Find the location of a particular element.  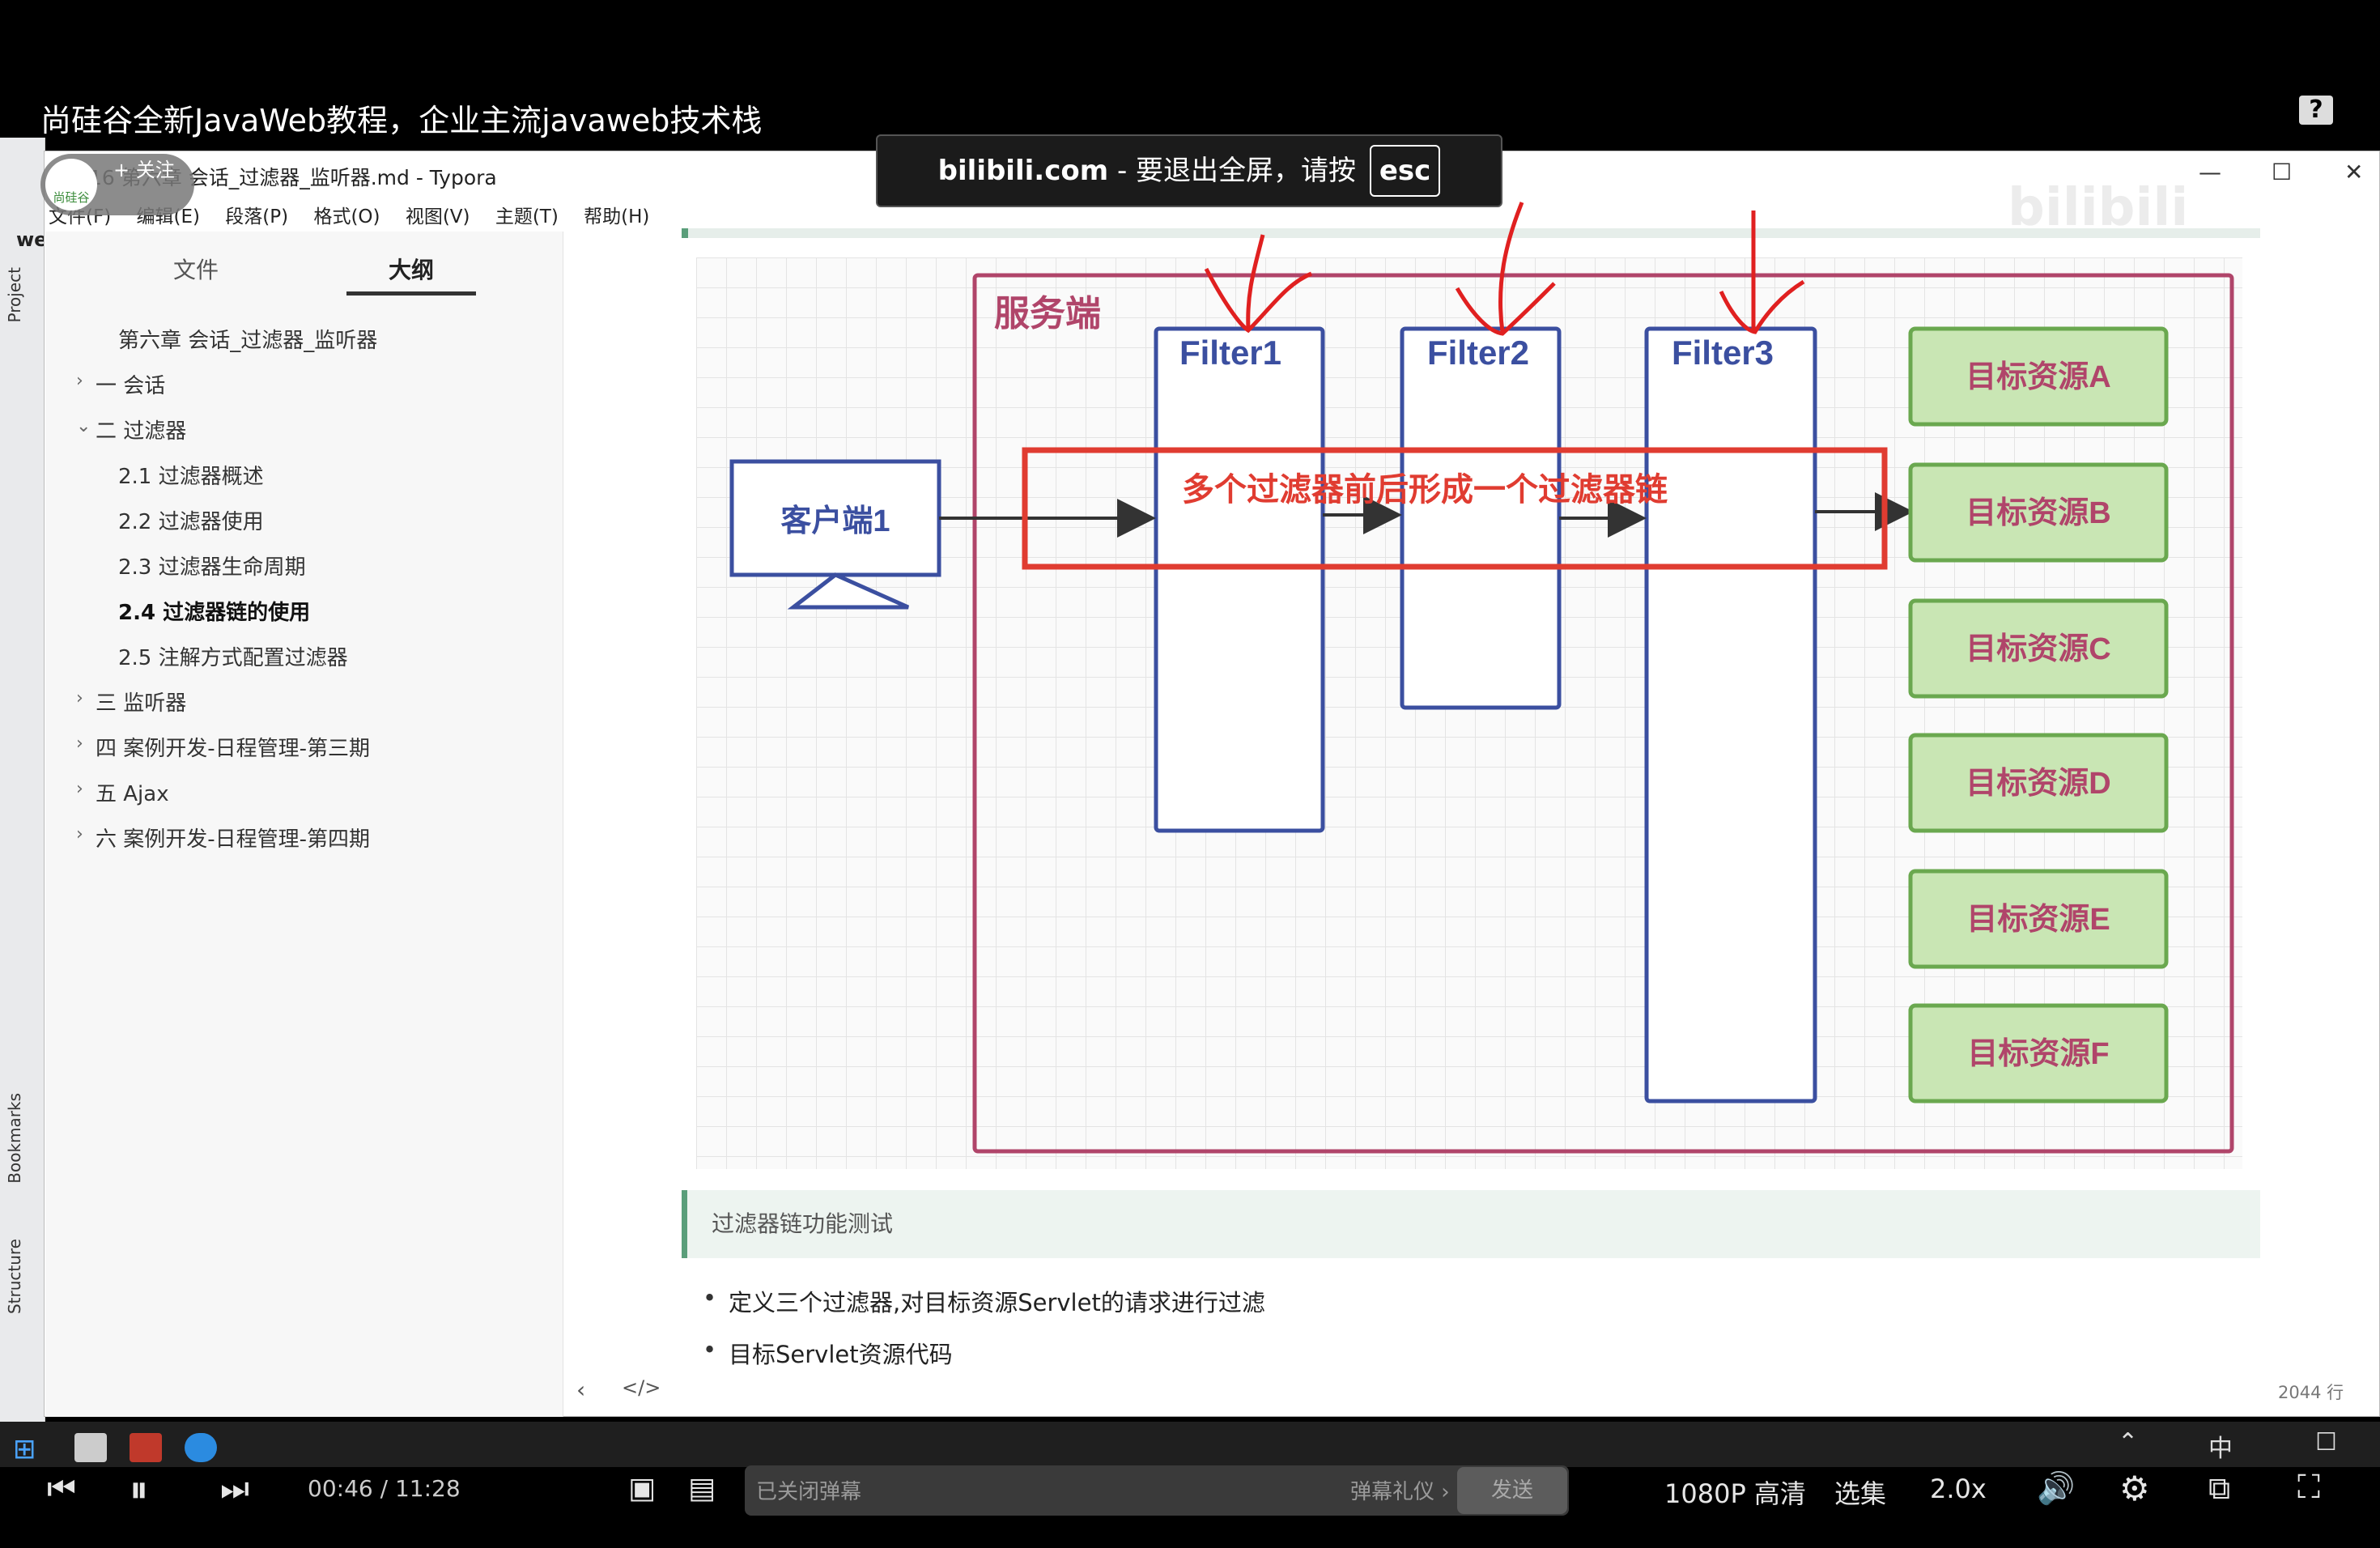

word-count: 2044 行 is located at coordinates (2311, 1392).